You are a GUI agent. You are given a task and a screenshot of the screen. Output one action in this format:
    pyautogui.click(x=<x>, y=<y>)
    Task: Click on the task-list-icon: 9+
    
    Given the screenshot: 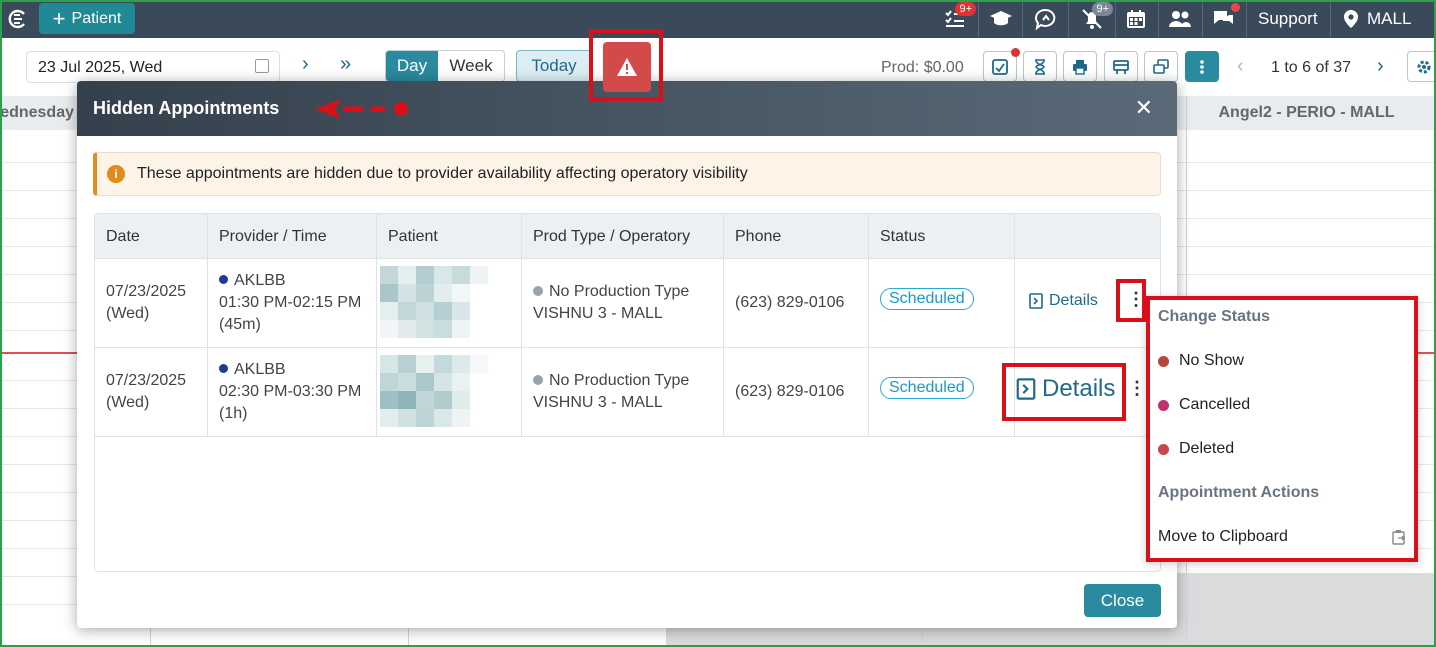 What is the action you would take?
    pyautogui.click(x=958, y=18)
    